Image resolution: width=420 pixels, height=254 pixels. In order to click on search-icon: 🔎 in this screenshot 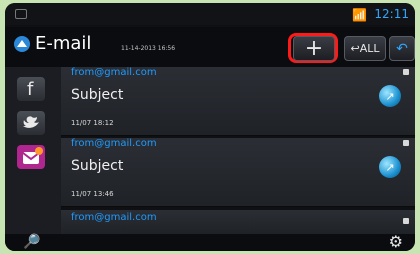, I will do `click(31, 242)`.